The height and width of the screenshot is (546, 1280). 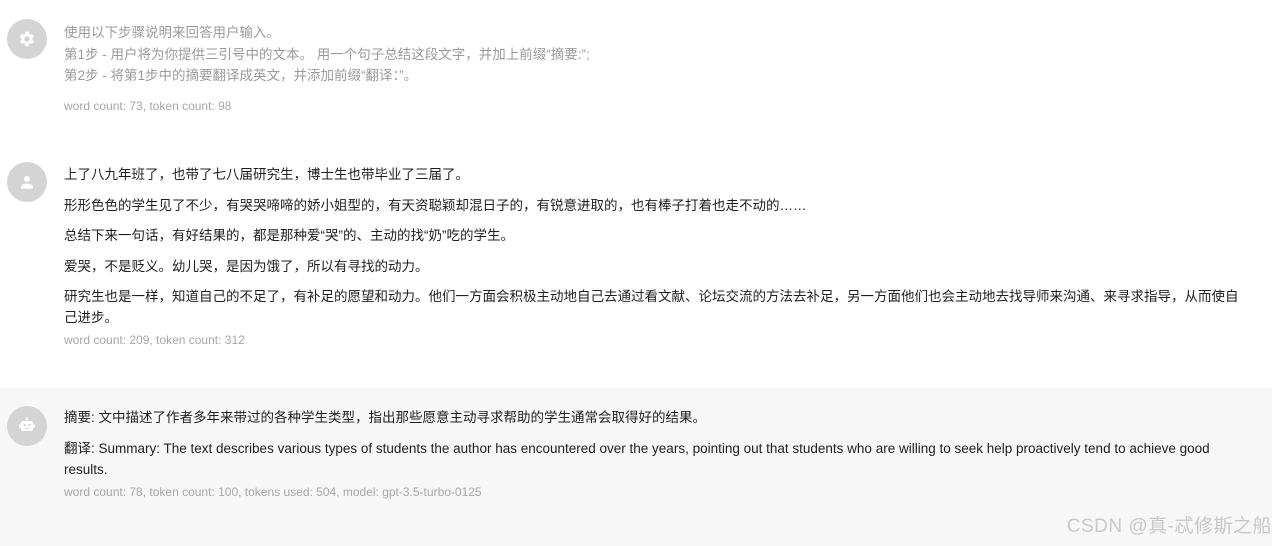 I want to click on user-avatar, so click(x=27, y=182).